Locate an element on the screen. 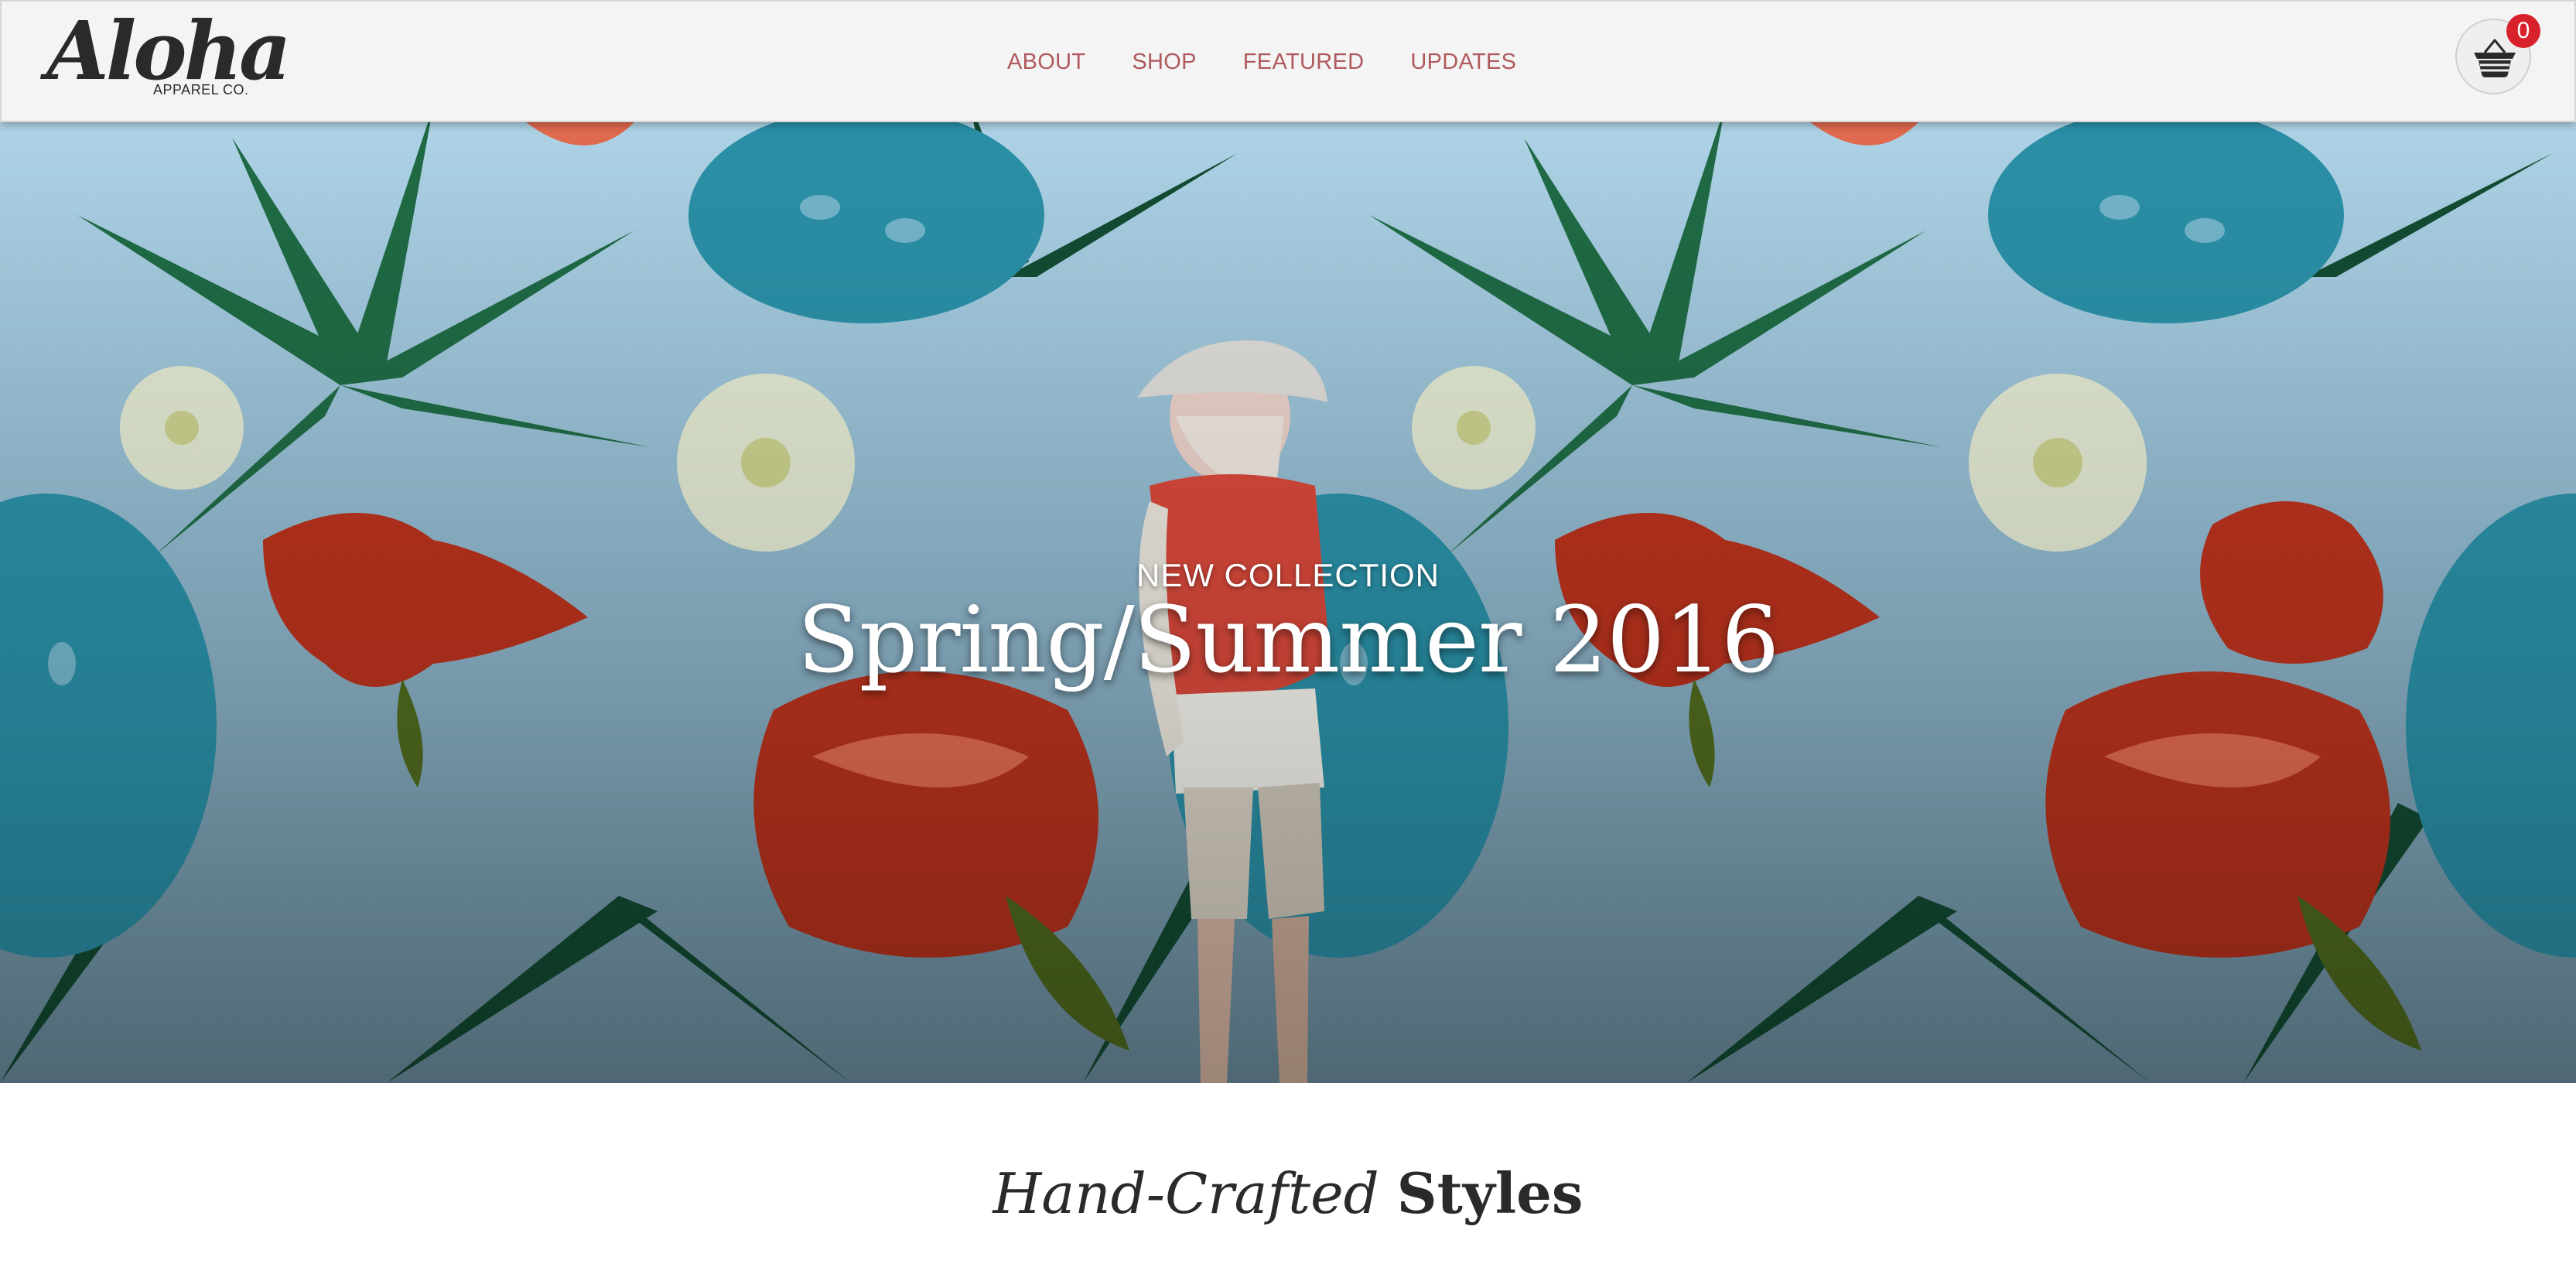 The image size is (2576, 1281). nav-link-about: ABOUT is located at coordinates (1046, 63).